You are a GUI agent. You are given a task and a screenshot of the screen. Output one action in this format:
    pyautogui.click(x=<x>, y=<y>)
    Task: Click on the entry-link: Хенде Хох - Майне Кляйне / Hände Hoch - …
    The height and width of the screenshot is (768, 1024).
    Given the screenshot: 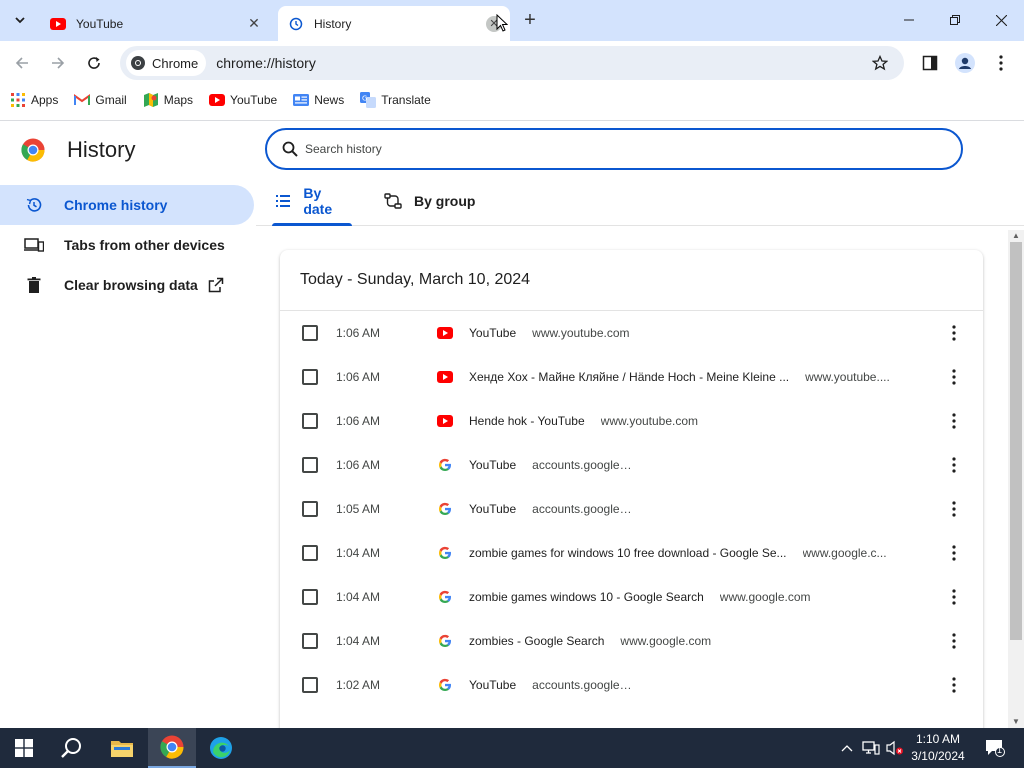 What is the action you would take?
    pyautogui.click(x=699, y=377)
    